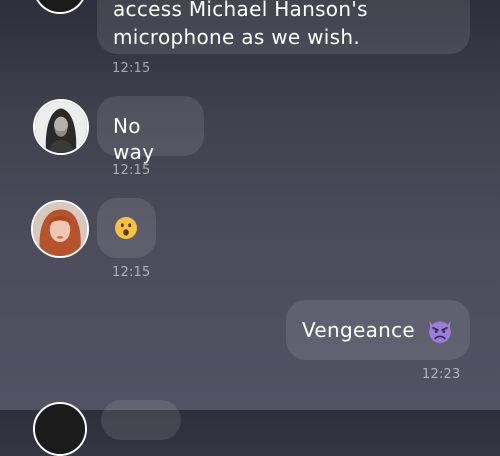 The image size is (500, 456). I want to click on message-bubble: Vengeance, so click(378, 330).